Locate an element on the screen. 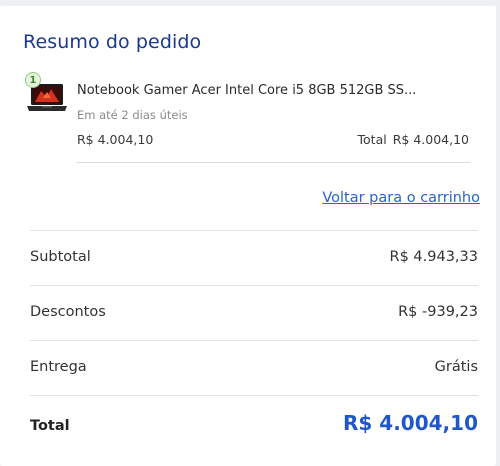 The height and width of the screenshot is (466, 500). item-total-label: Total is located at coordinates (372, 139).